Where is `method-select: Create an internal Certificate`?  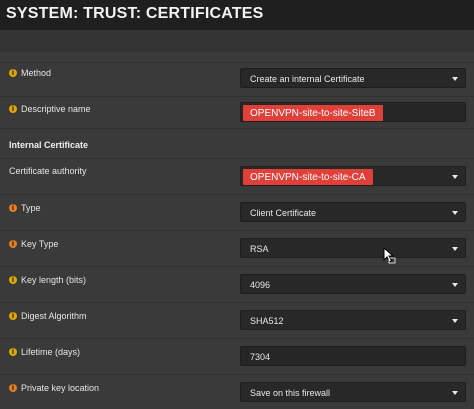
method-select: Create an internal Certificate is located at coordinates (353, 78).